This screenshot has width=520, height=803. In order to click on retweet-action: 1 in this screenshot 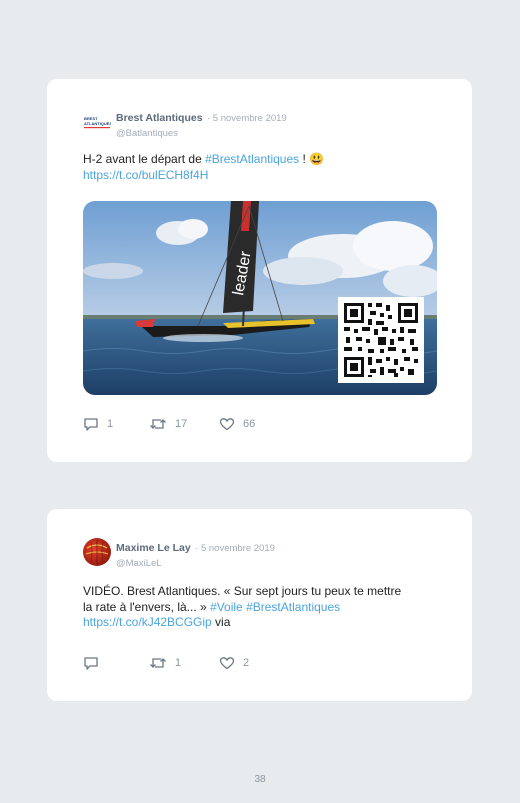, I will do `click(165, 663)`.